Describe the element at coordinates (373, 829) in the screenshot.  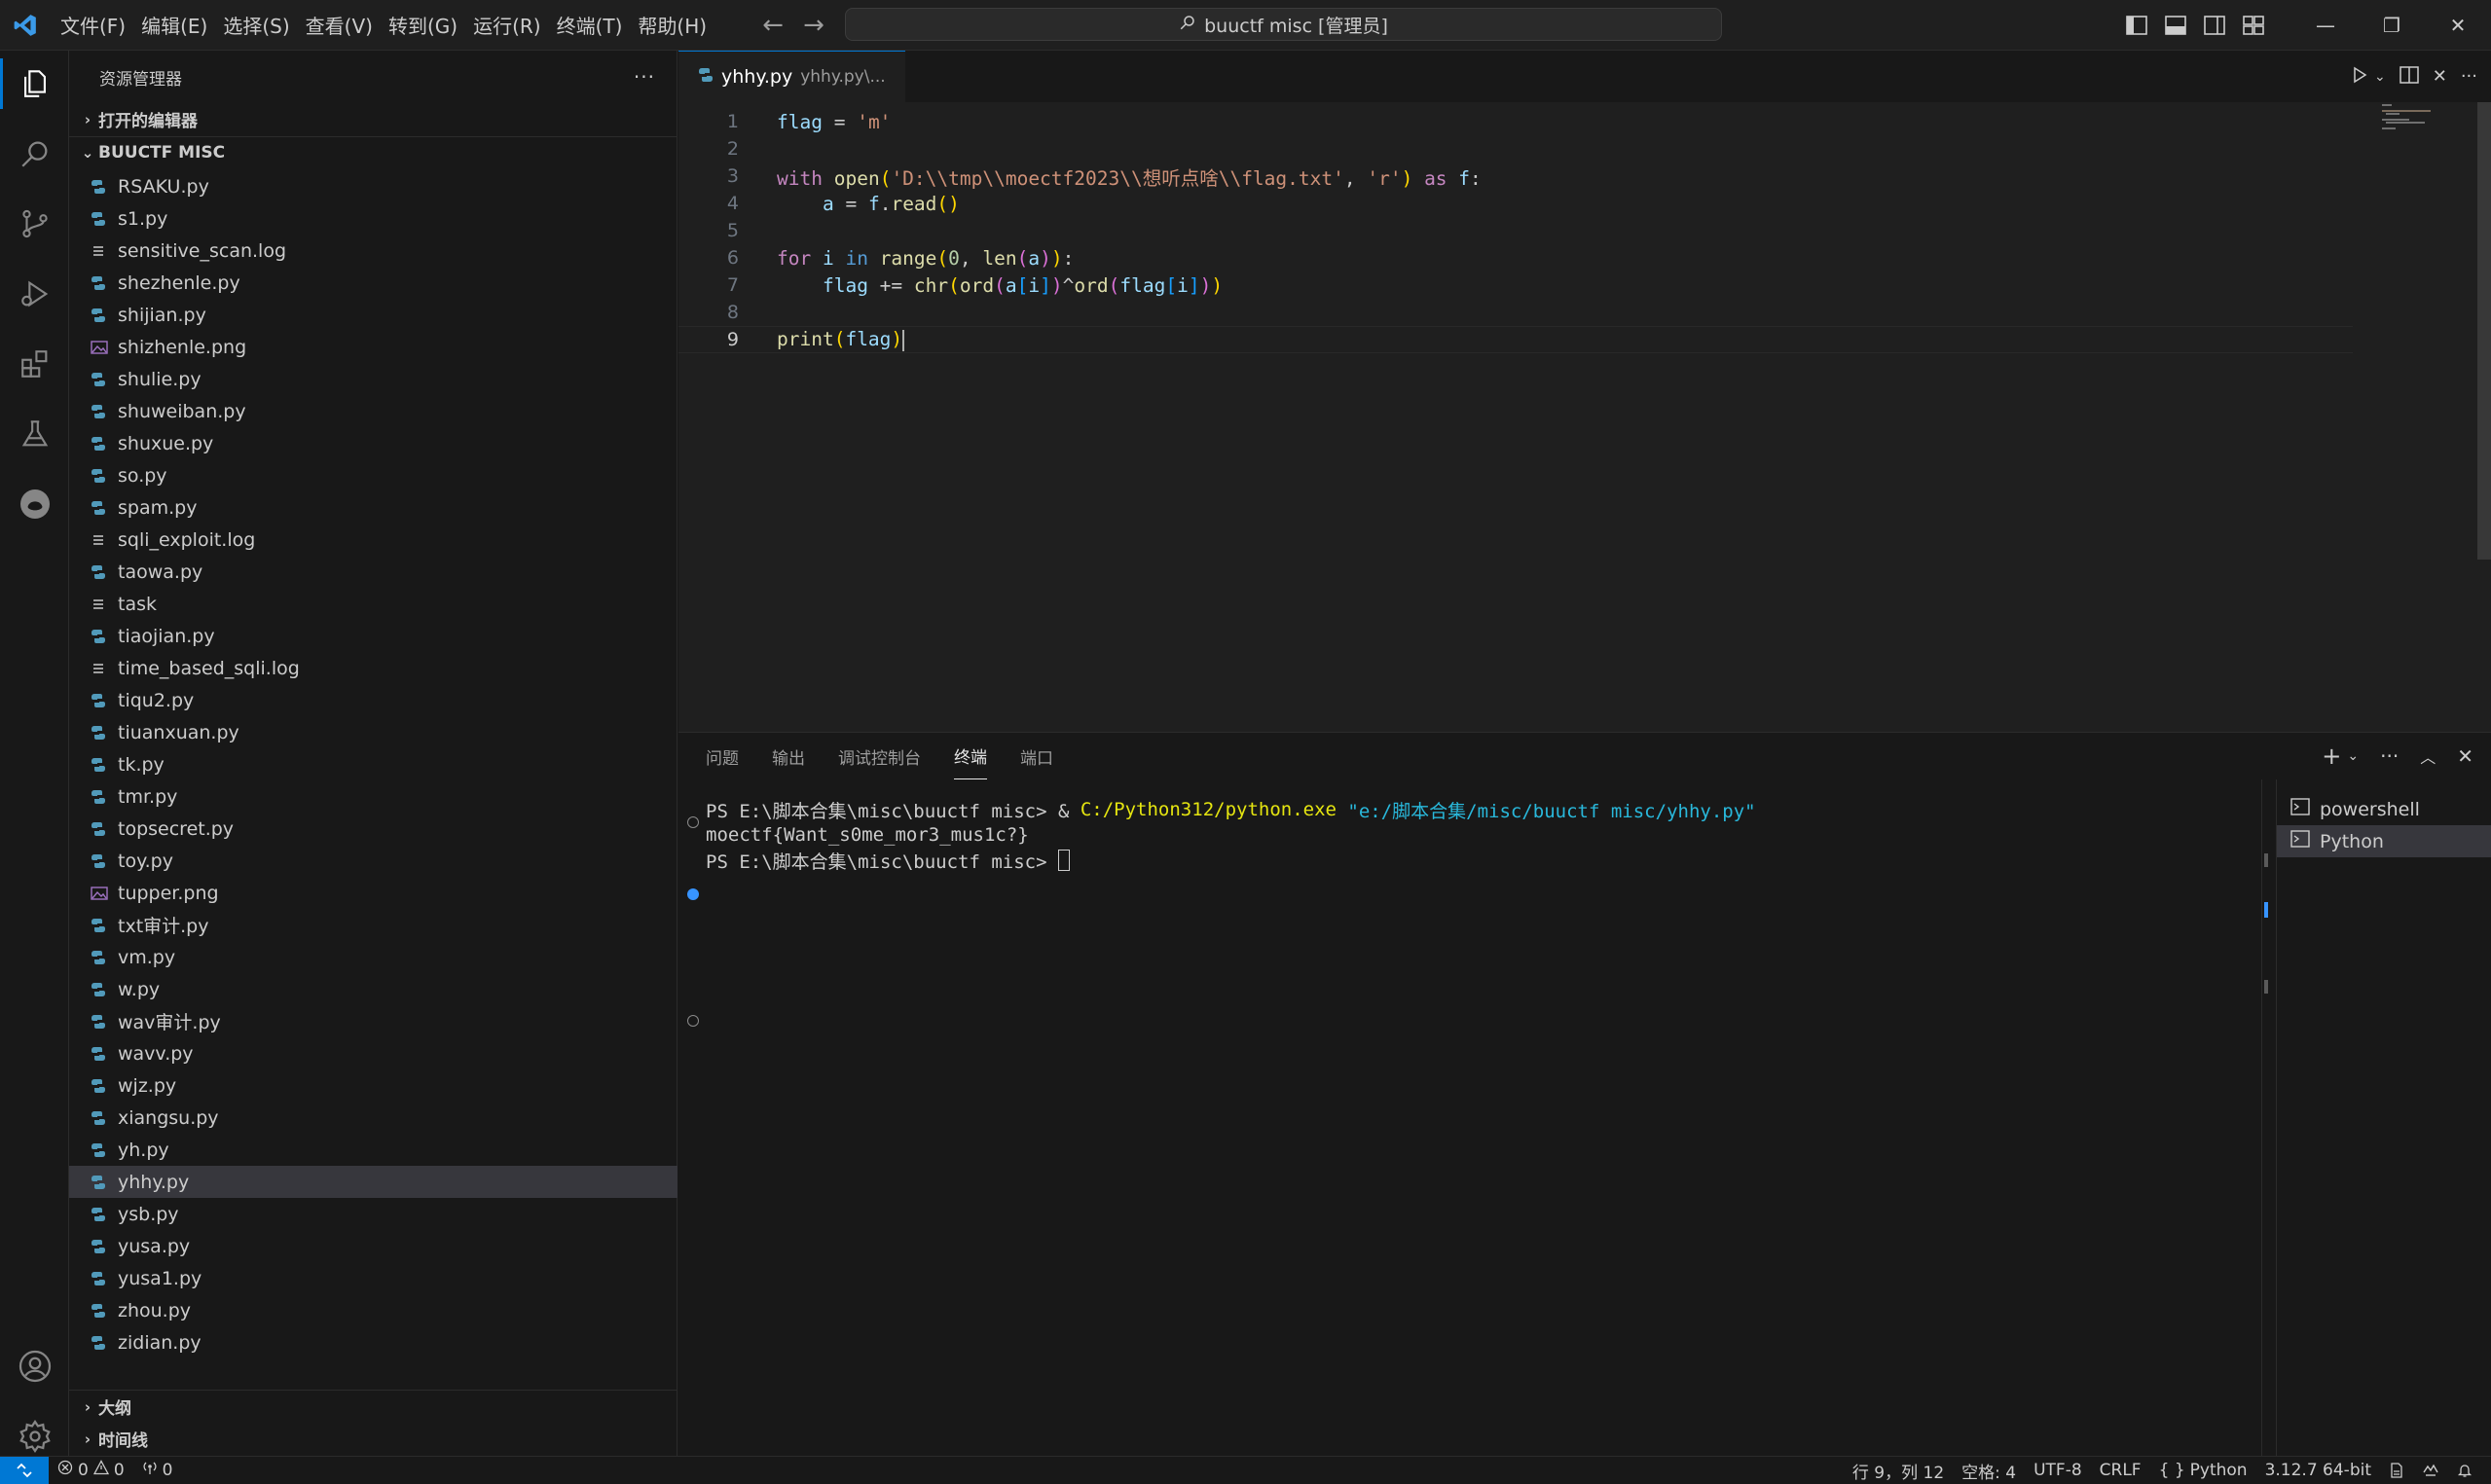
I see `file-item: topsecret.py` at that location.